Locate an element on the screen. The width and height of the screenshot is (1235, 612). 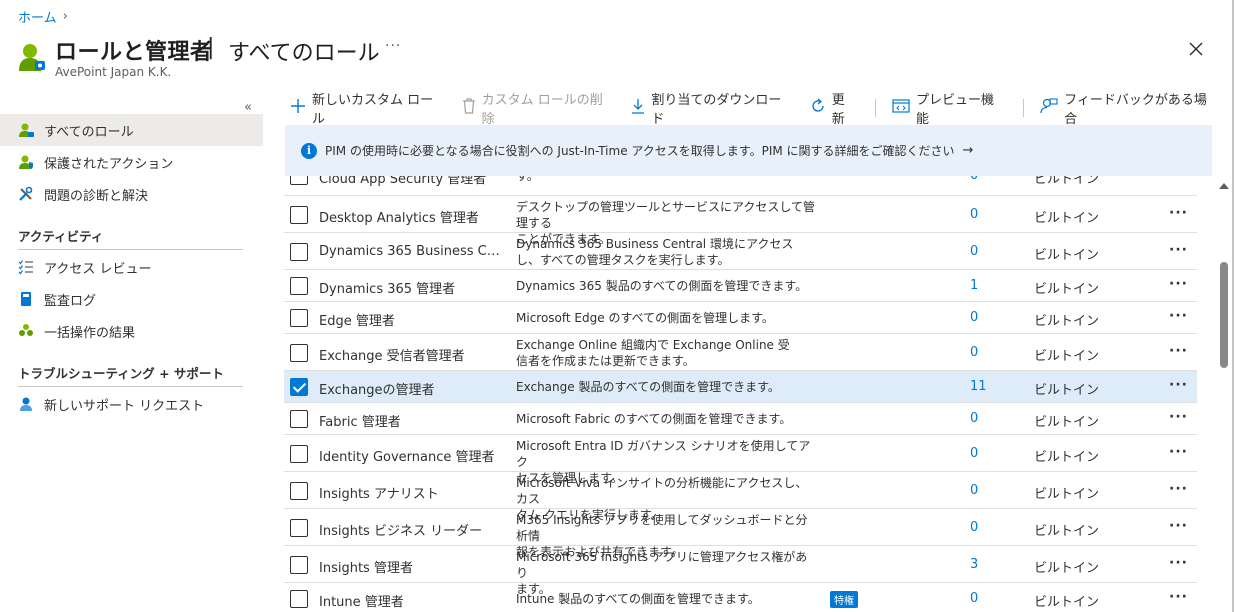
role-description: す。 is located at coordinates (666, 180).